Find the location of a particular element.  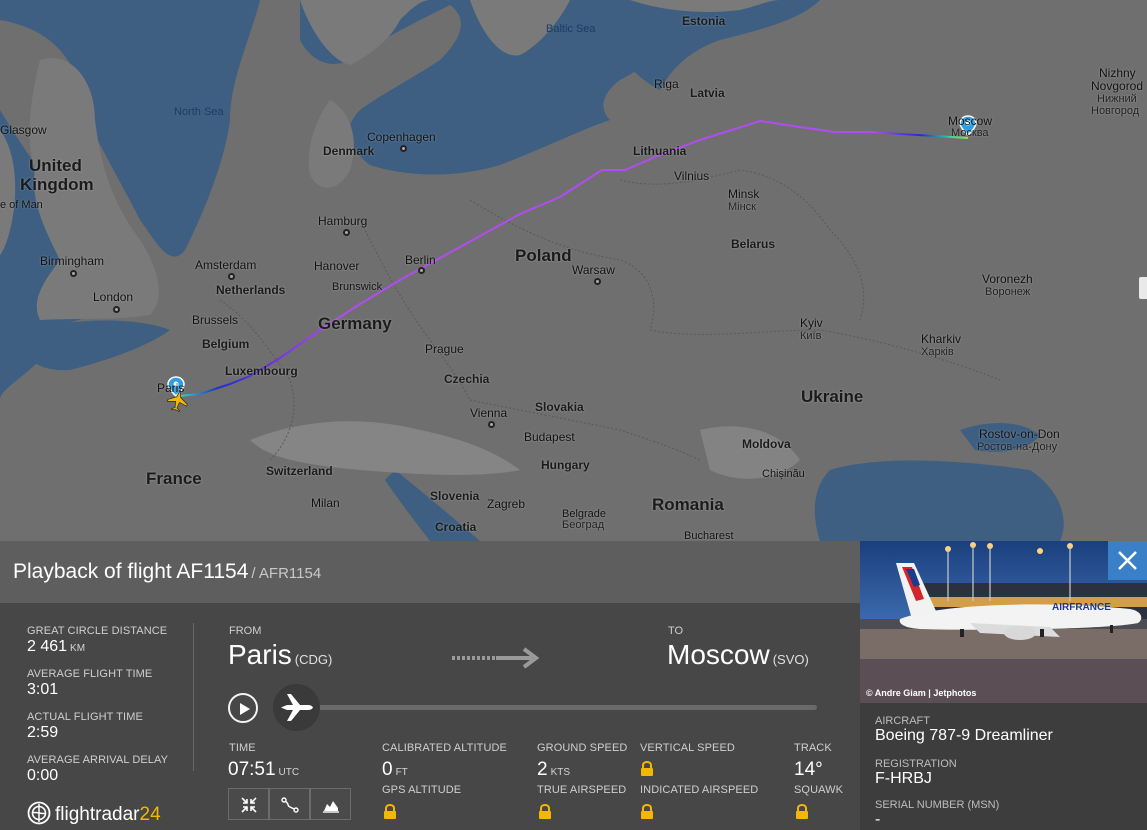

serial-number-value: - is located at coordinates (878, 819).